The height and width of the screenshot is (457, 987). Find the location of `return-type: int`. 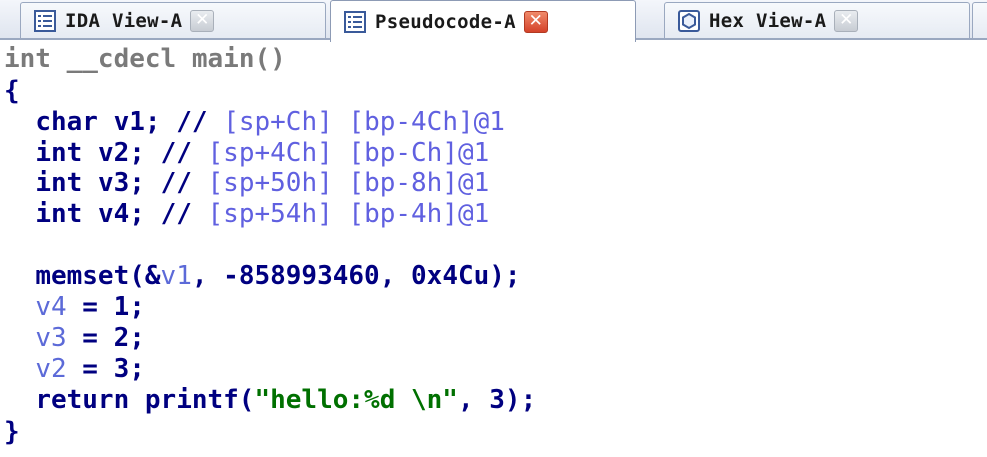

return-type: int is located at coordinates (27, 59).